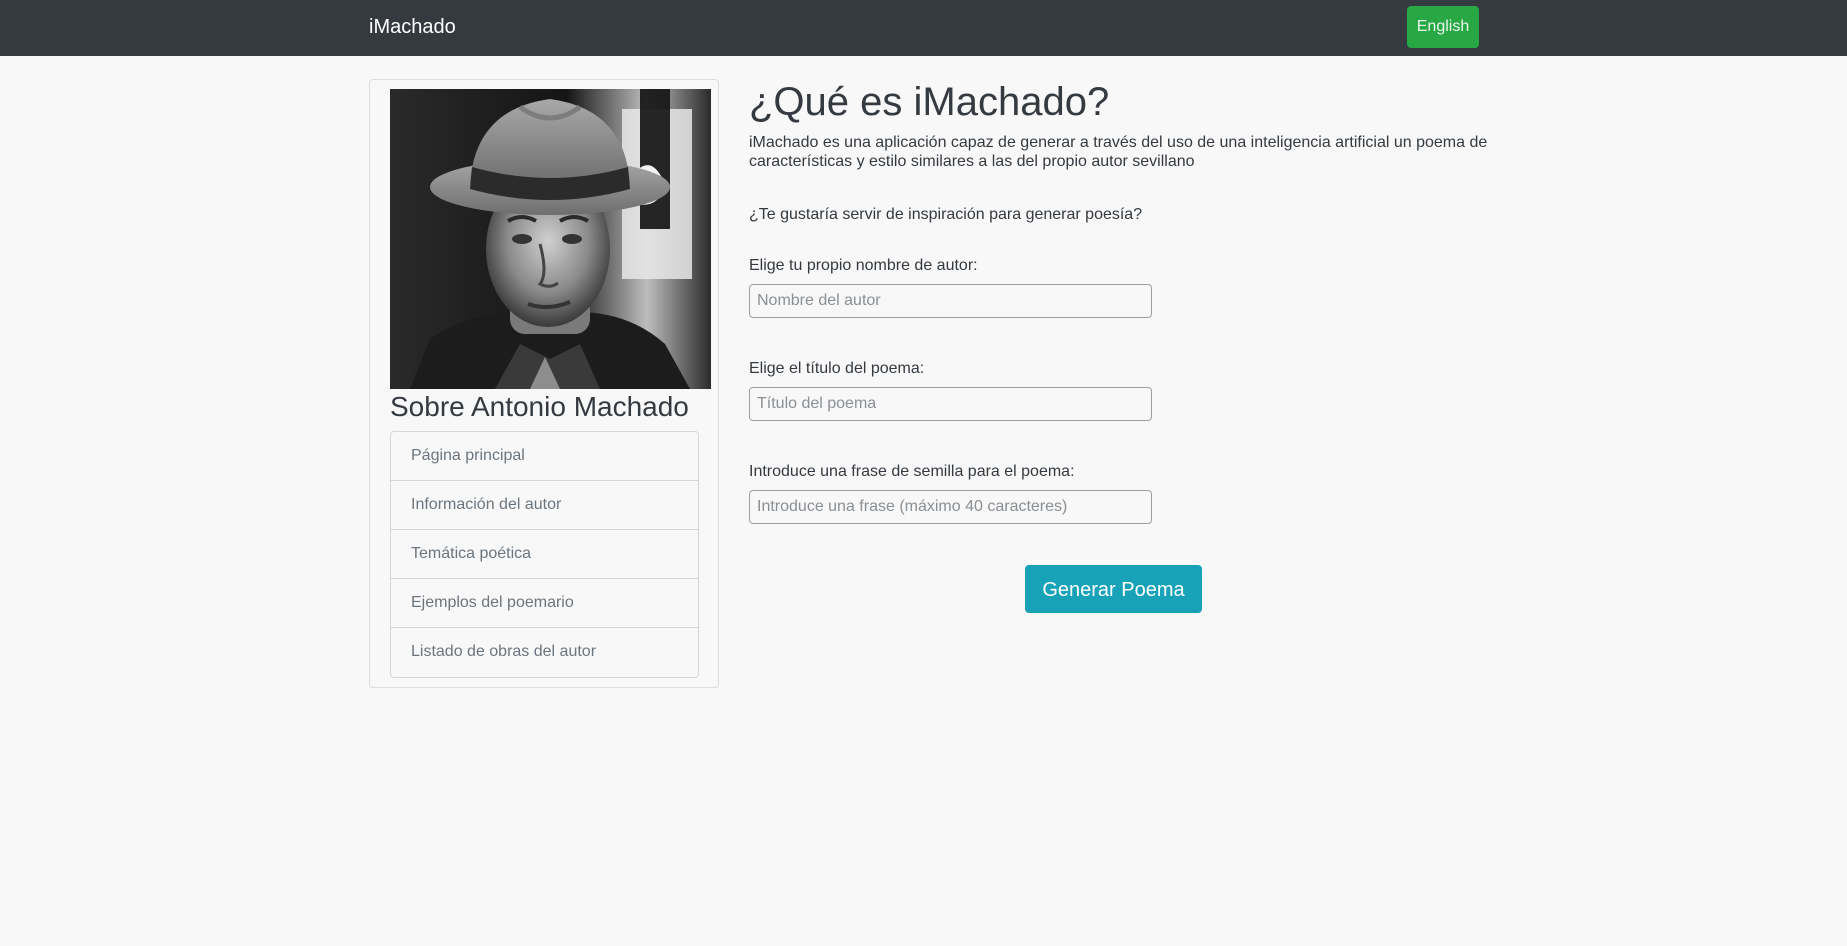 This screenshot has height=946, width=1847. Describe the element at coordinates (950, 404) in the screenshot. I see `poem-title-input` at that location.